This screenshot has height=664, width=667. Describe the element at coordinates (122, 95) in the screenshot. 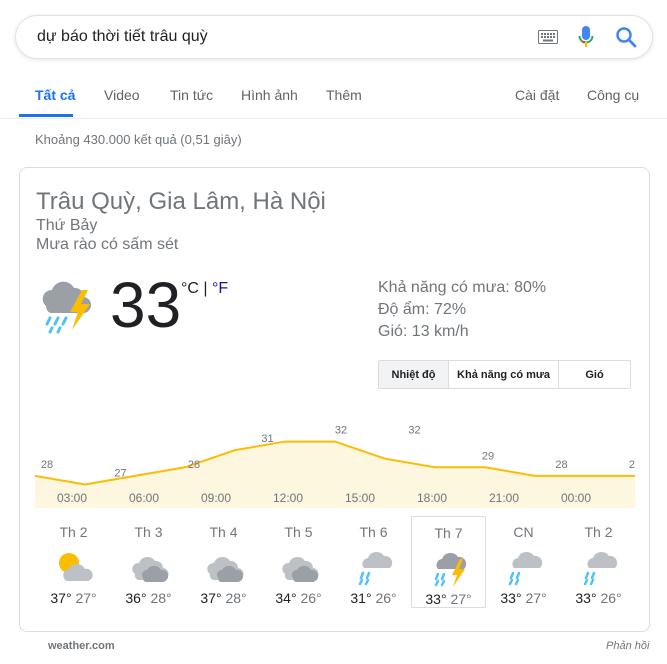

I see `tab-video: Video` at that location.